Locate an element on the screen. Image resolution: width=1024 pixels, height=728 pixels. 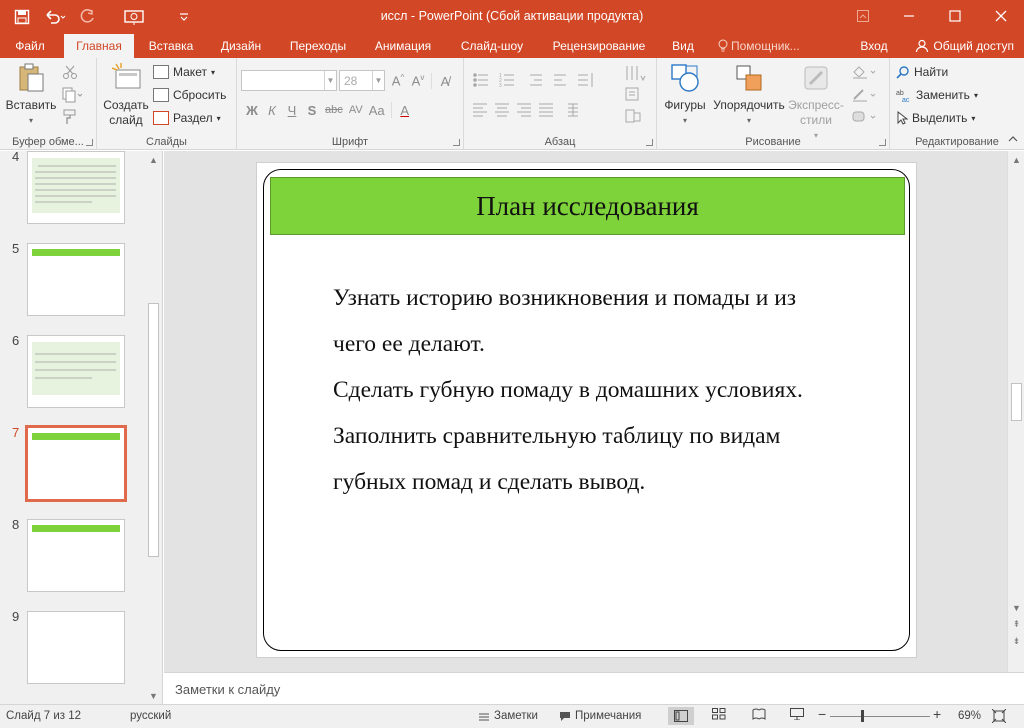
customize-icon is located at coordinates (184, 17).